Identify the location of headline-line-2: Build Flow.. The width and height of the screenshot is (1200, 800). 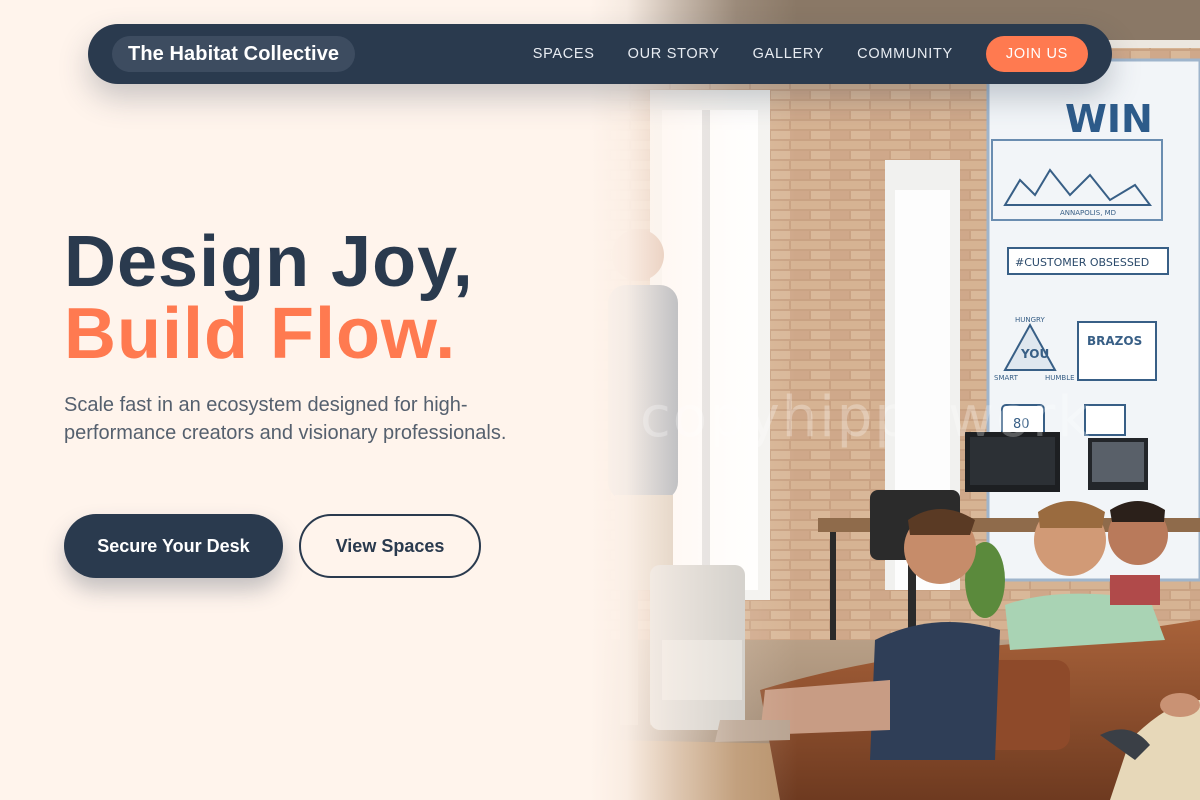
(260, 334).